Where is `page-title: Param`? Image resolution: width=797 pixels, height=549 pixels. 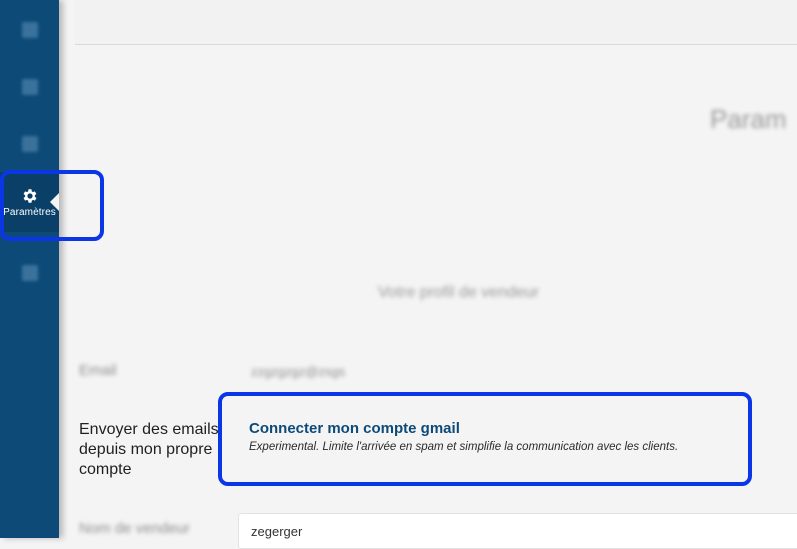 page-title: Param is located at coordinates (748, 119).